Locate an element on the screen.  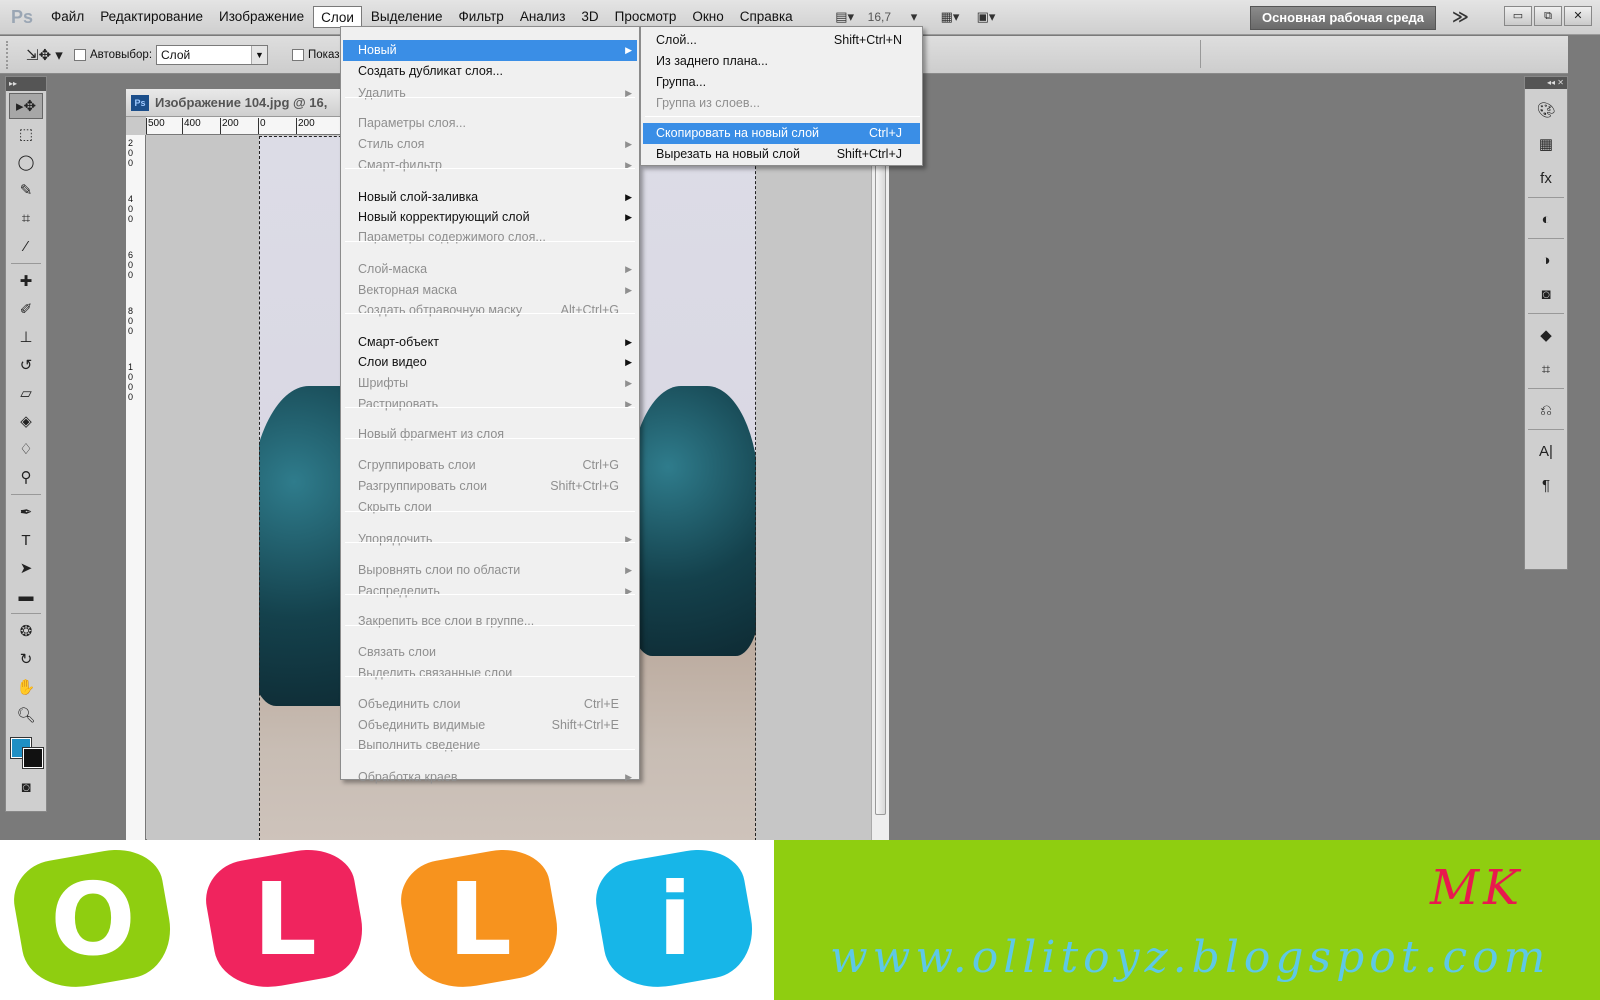
healing-brush-tool-icon: ✚ is located at coordinates (26, 281).